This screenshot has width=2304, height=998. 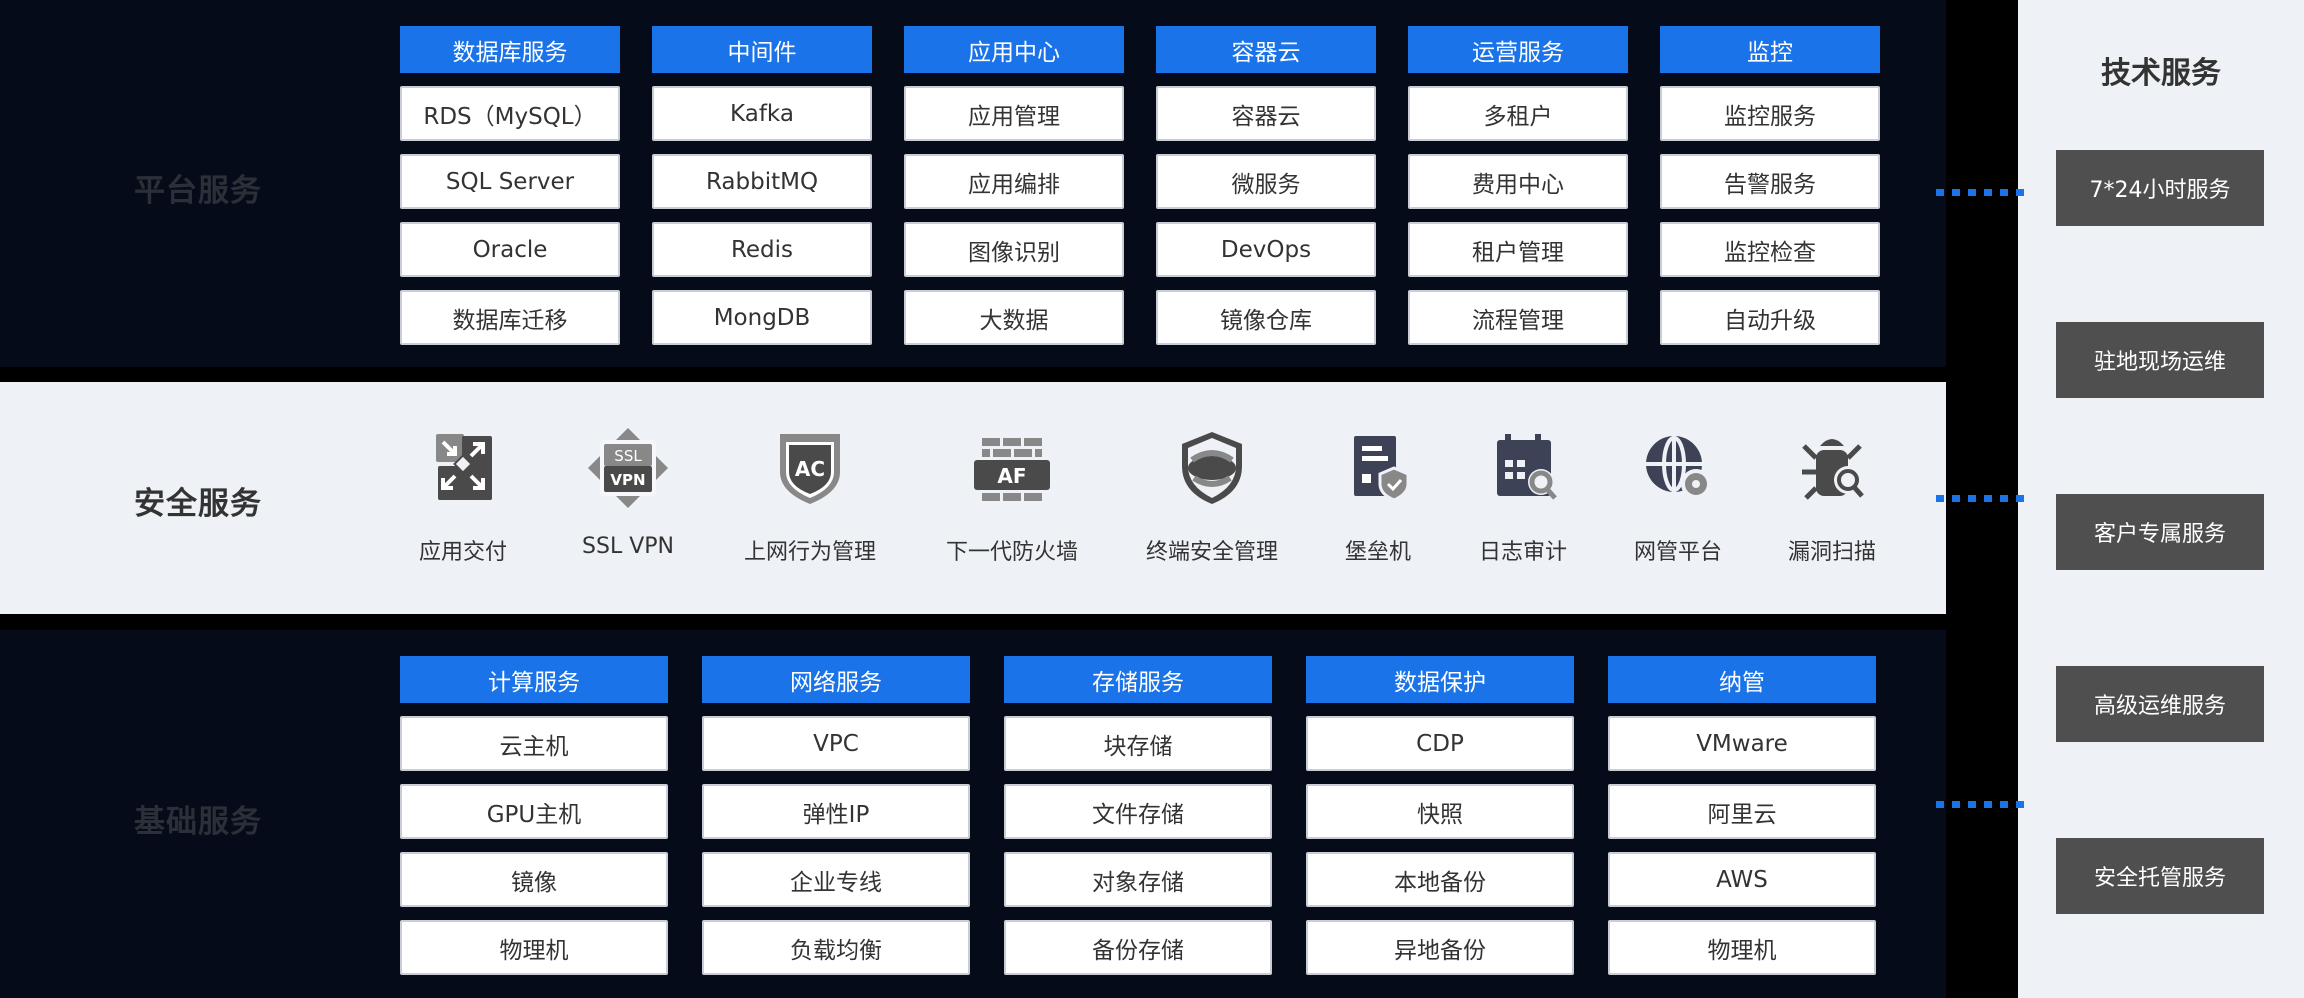 I want to click on service-cell: 负载均衡, so click(x=836, y=947).